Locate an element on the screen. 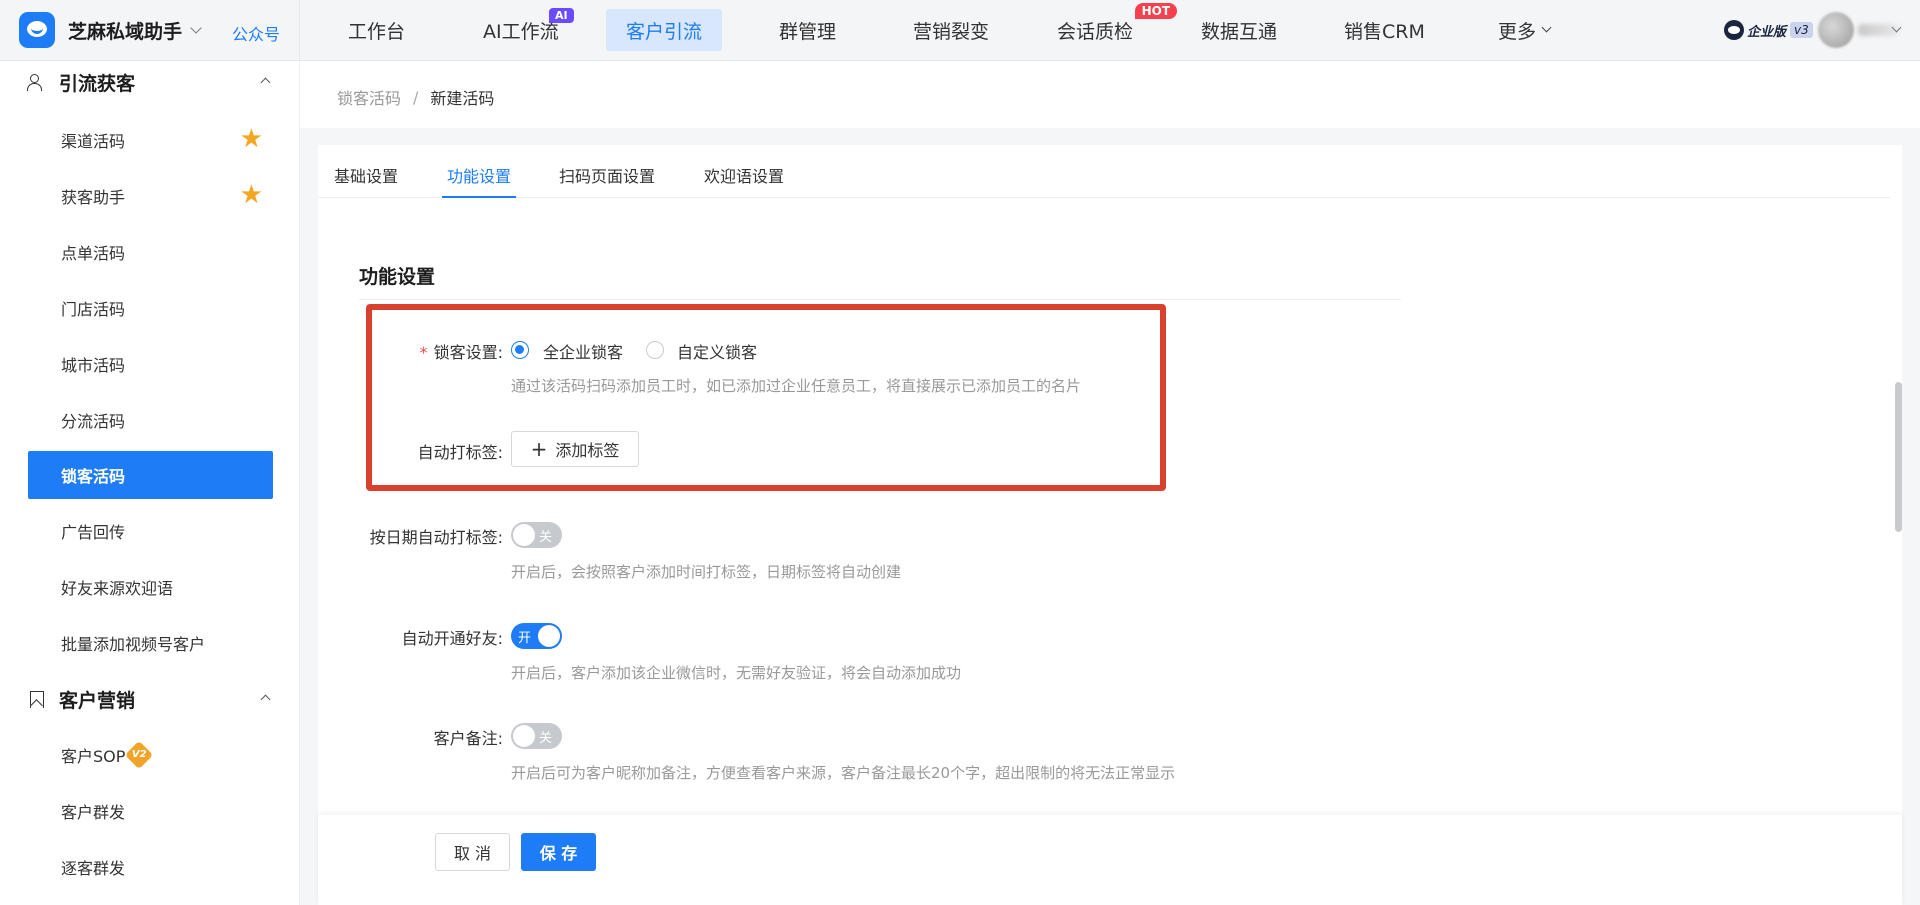  nav-session-qc: 会话质检 HOT is located at coordinates (1107, 27).